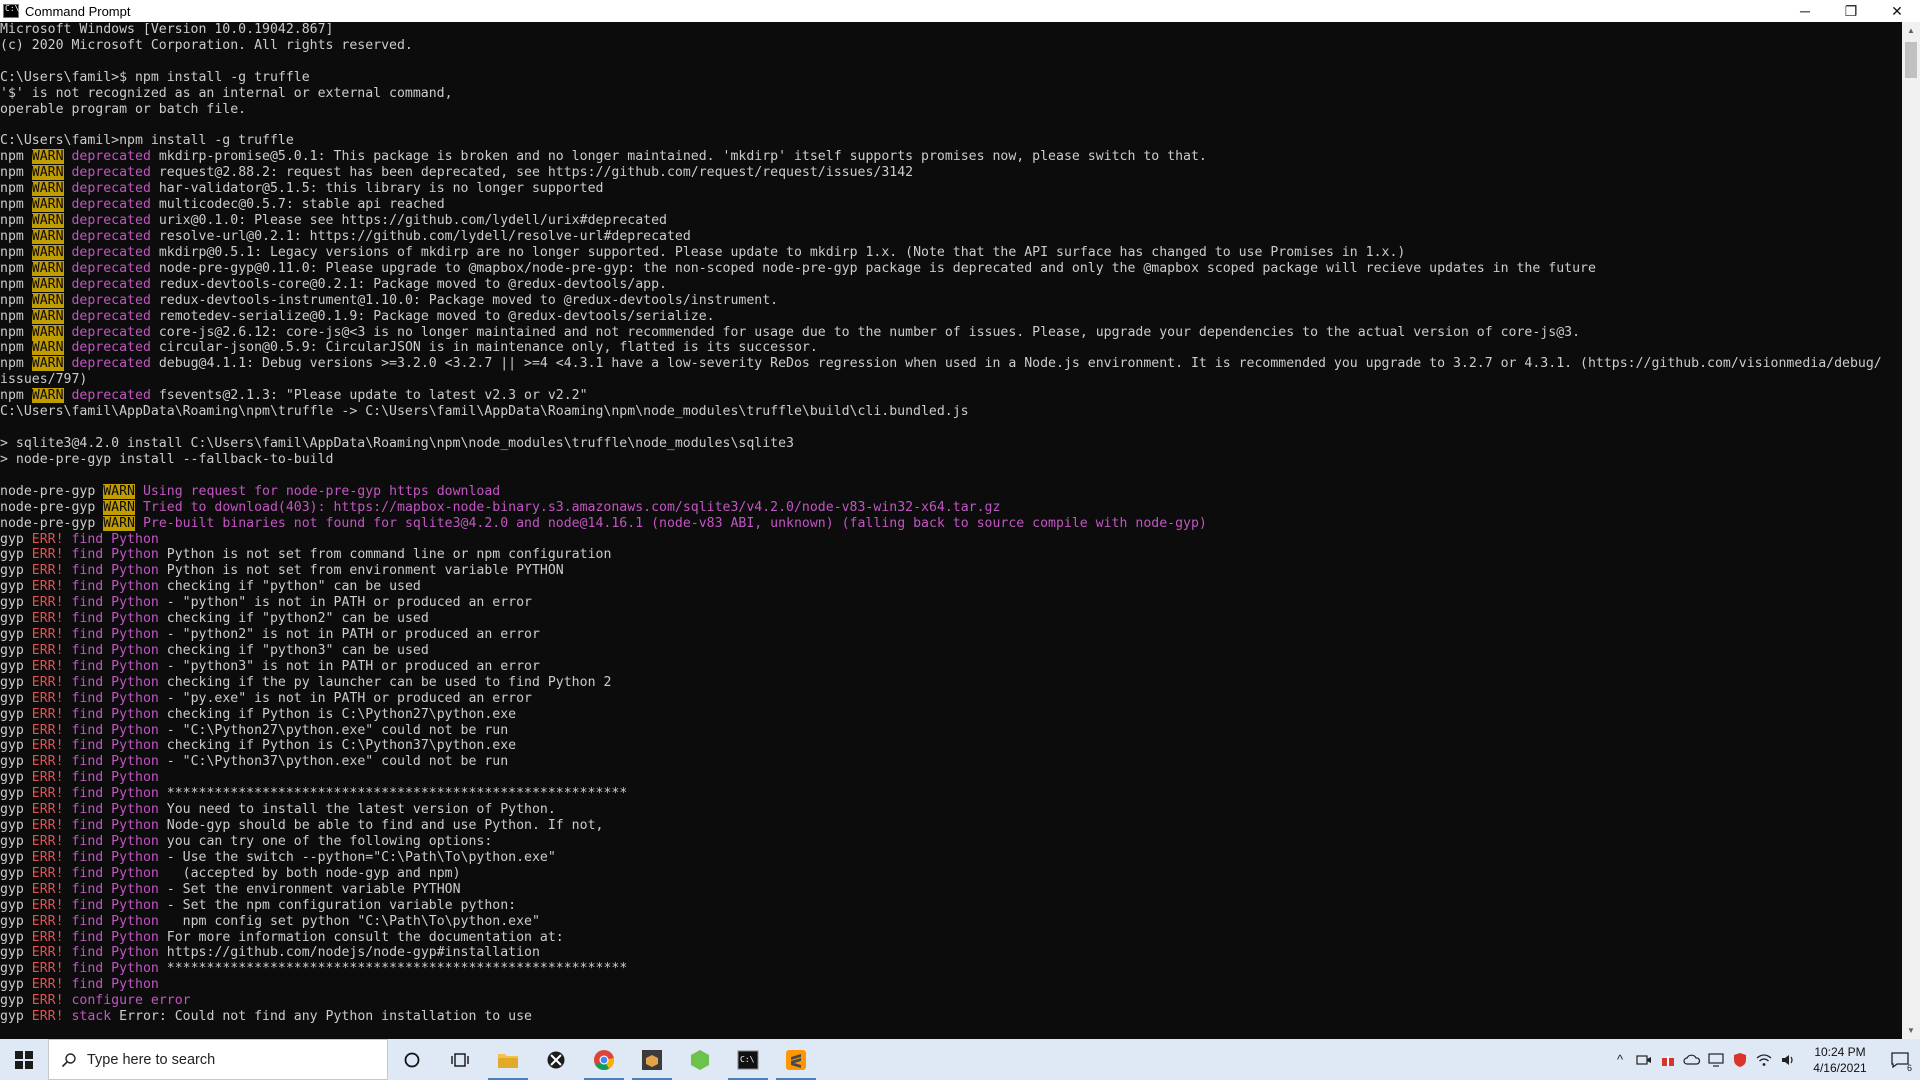 Image resolution: width=1920 pixels, height=1080 pixels. Describe the element at coordinates (604, 1059) in the screenshot. I see `chrome-icon` at that location.